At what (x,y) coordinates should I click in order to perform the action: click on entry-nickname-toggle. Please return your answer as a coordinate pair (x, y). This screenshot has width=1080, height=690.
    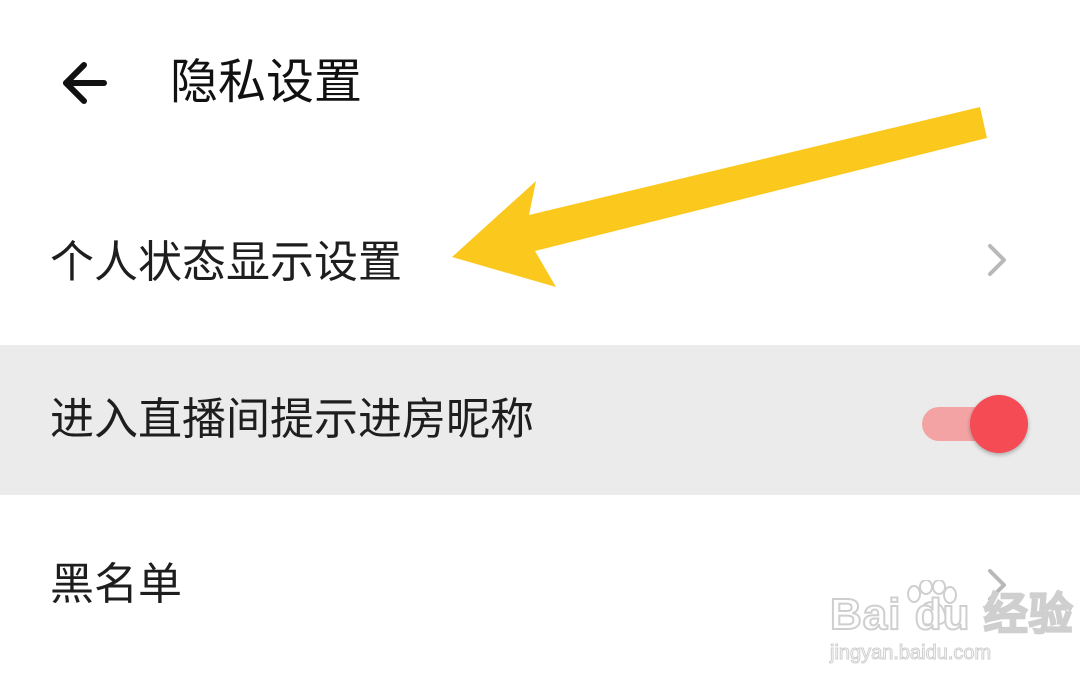
    Looking at the image, I should click on (977, 424).